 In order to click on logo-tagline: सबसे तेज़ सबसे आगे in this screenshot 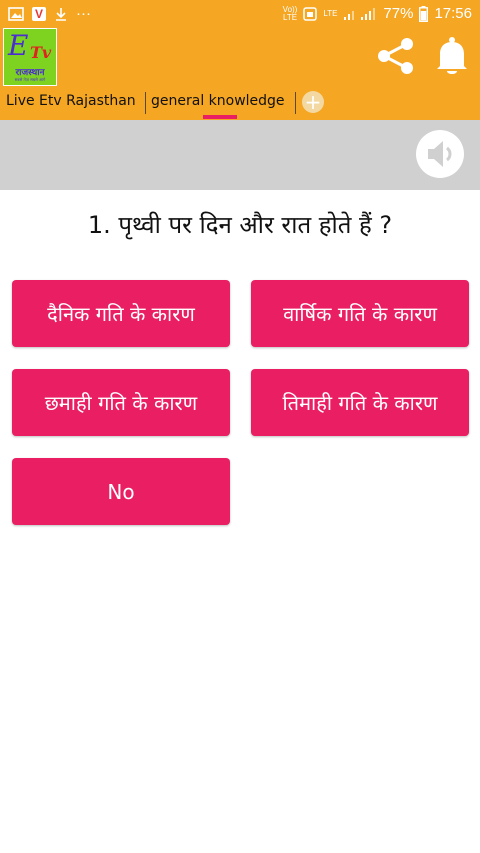, I will do `click(30, 79)`.